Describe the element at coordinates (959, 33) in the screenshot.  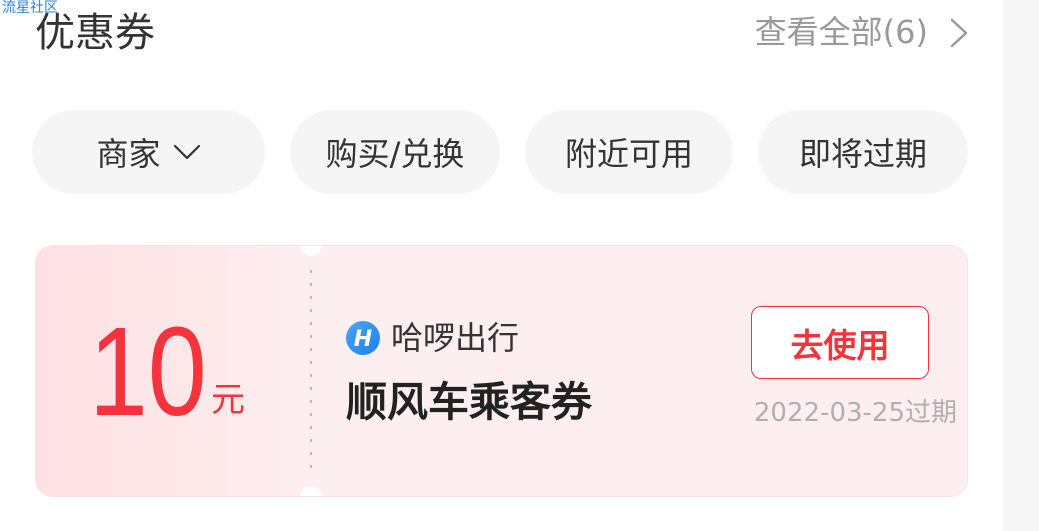
I see `chevron-right-icon` at that location.